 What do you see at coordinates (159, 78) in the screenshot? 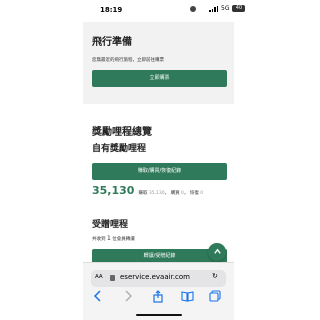
I see `book-now-button: 立即購票` at bounding box center [159, 78].